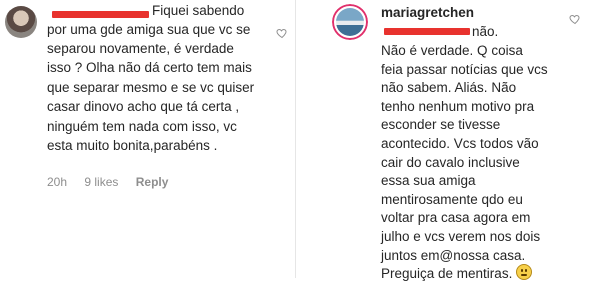 This screenshot has width=590, height=298. Describe the element at coordinates (460, 143) in the screenshot. I see `comment-line: acontecido. Vcs todos vão` at that location.